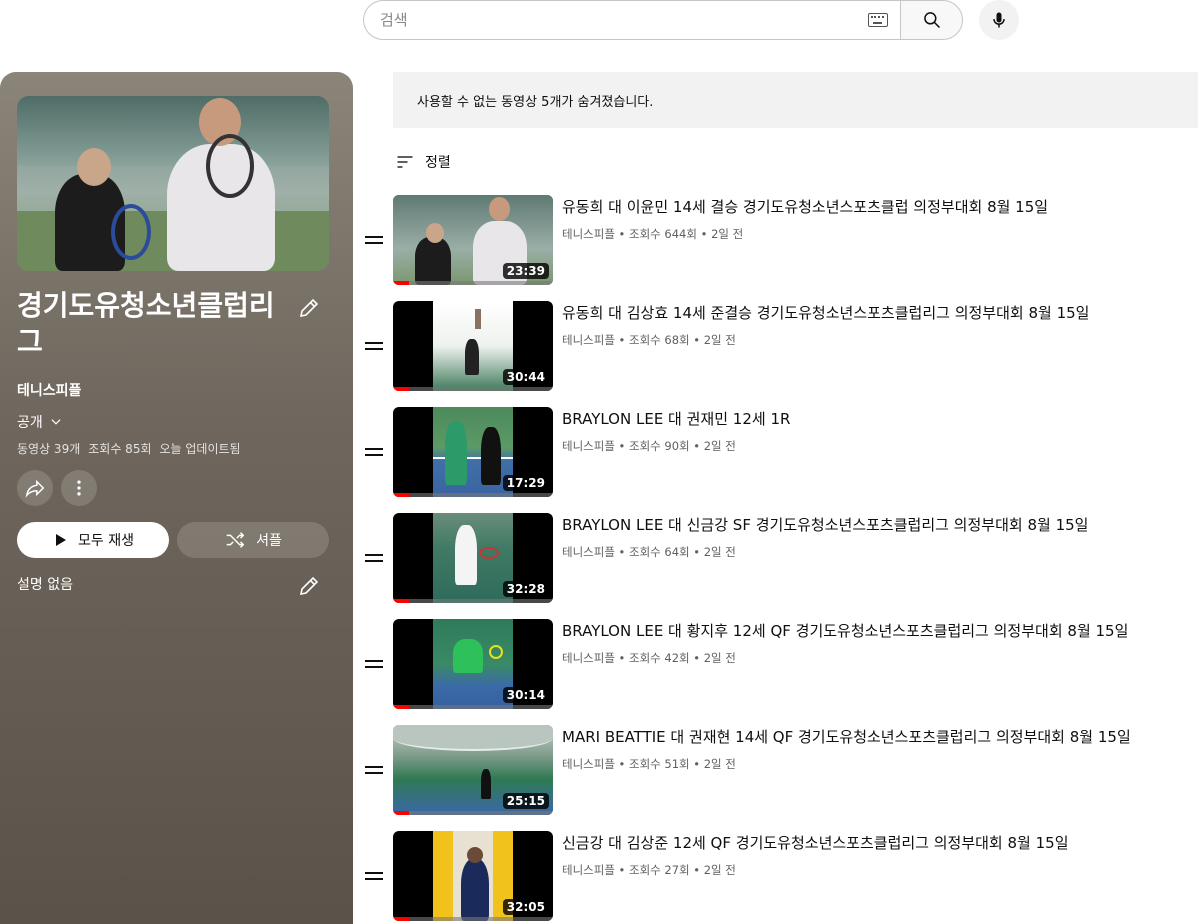 This screenshot has width=1198, height=924. Describe the element at coordinates (473, 770) in the screenshot. I see `video-thumbnail: 25:15` at that location.